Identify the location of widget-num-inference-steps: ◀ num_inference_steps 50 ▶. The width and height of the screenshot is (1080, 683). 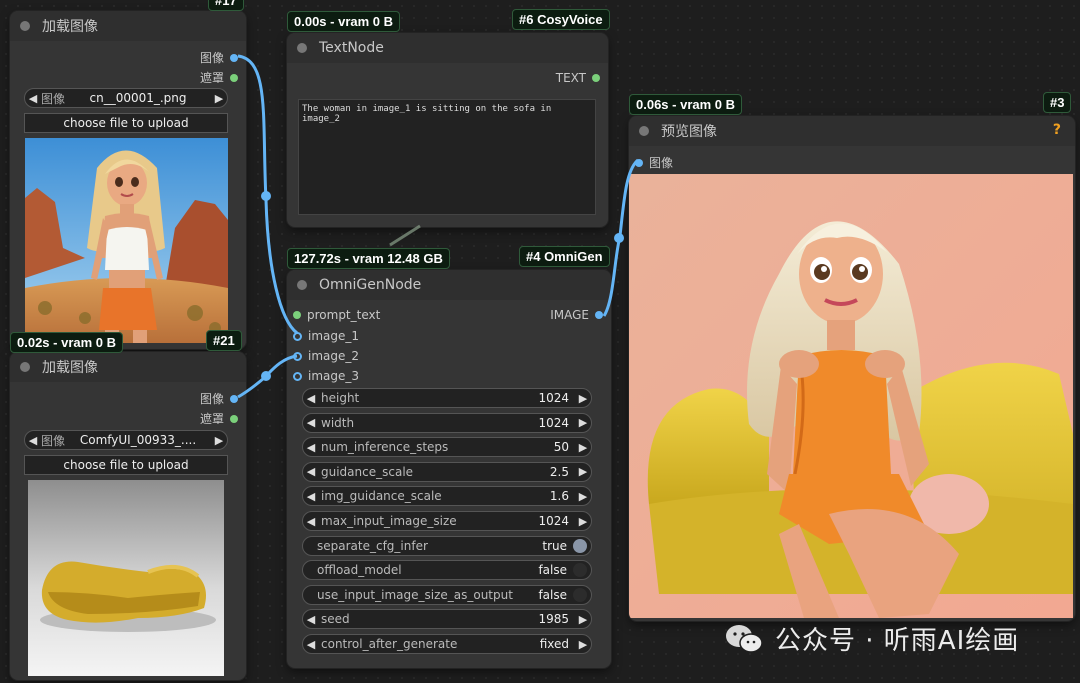
(447, 447).